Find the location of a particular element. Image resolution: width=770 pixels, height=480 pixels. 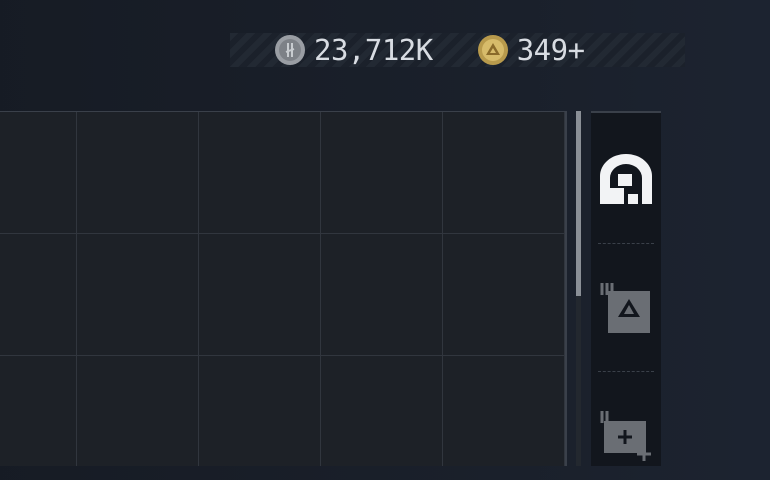

triangle-coin-icon is located at coordinates (492, 50).